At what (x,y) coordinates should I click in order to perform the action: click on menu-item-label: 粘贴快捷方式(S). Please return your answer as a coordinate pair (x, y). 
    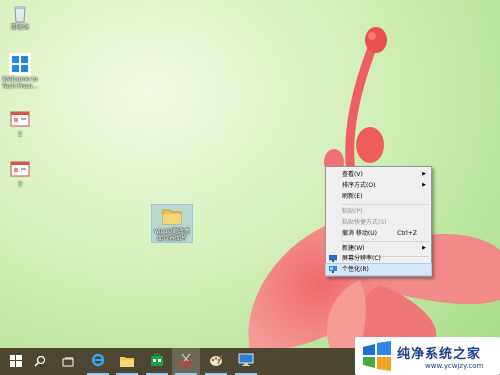
    Looking at the image, I should click on (364, 222).